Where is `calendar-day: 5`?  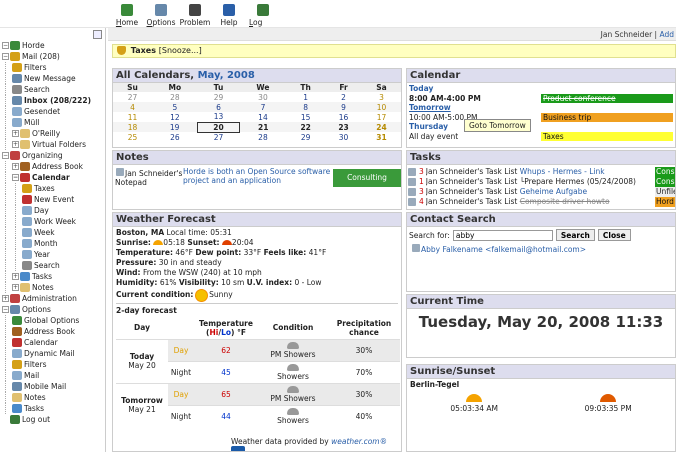 calendar-day: 5 is located at coordinates (174, 107).